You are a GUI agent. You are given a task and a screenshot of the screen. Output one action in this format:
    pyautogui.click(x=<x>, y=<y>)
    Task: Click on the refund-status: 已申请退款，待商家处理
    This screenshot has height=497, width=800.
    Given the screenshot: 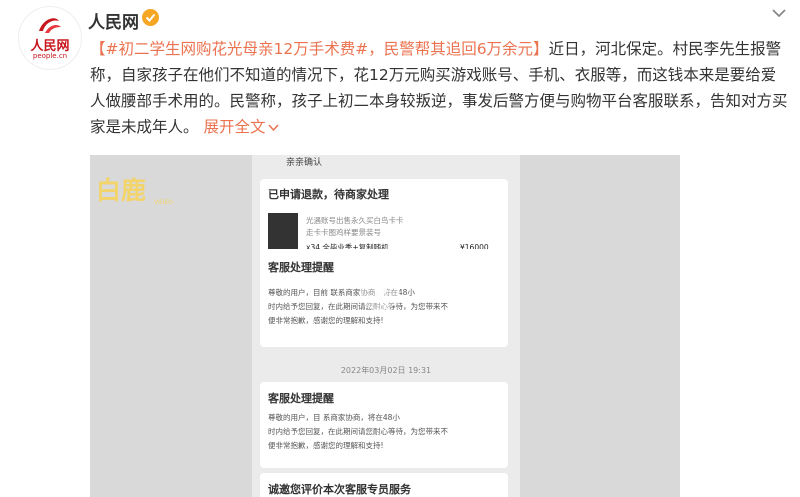 What is the action you would take?
    pyautogui.click(x=328, y=194)
    